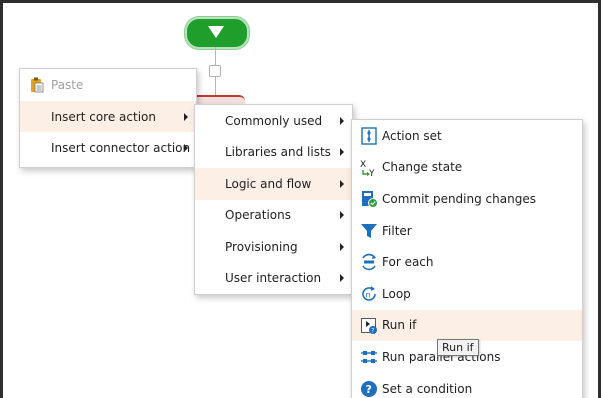  I want to click on menu-item-user-interaction: User interaction, so click(273, 279).